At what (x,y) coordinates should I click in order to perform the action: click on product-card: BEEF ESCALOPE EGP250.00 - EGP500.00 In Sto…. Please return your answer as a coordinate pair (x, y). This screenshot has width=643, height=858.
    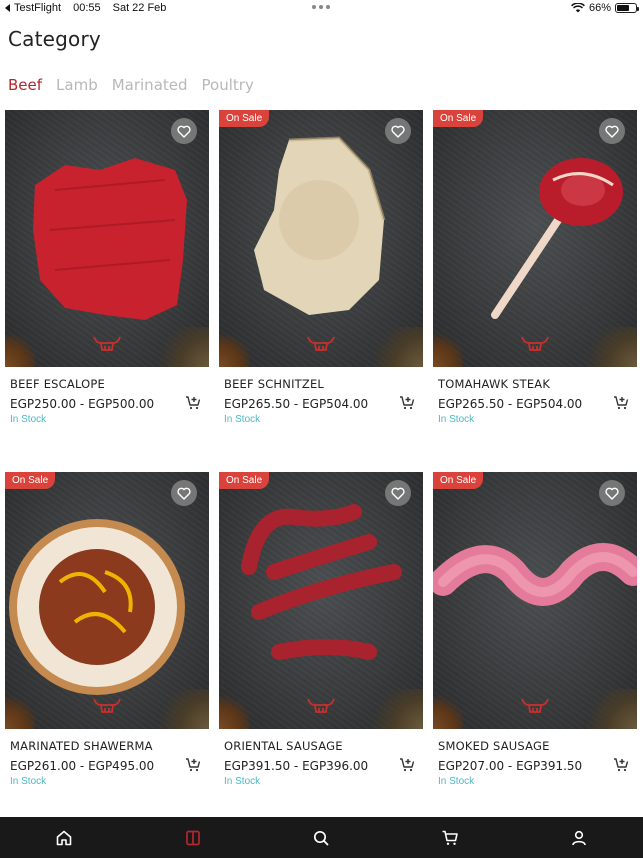
    Looking at the image, I should click on (107, 270).